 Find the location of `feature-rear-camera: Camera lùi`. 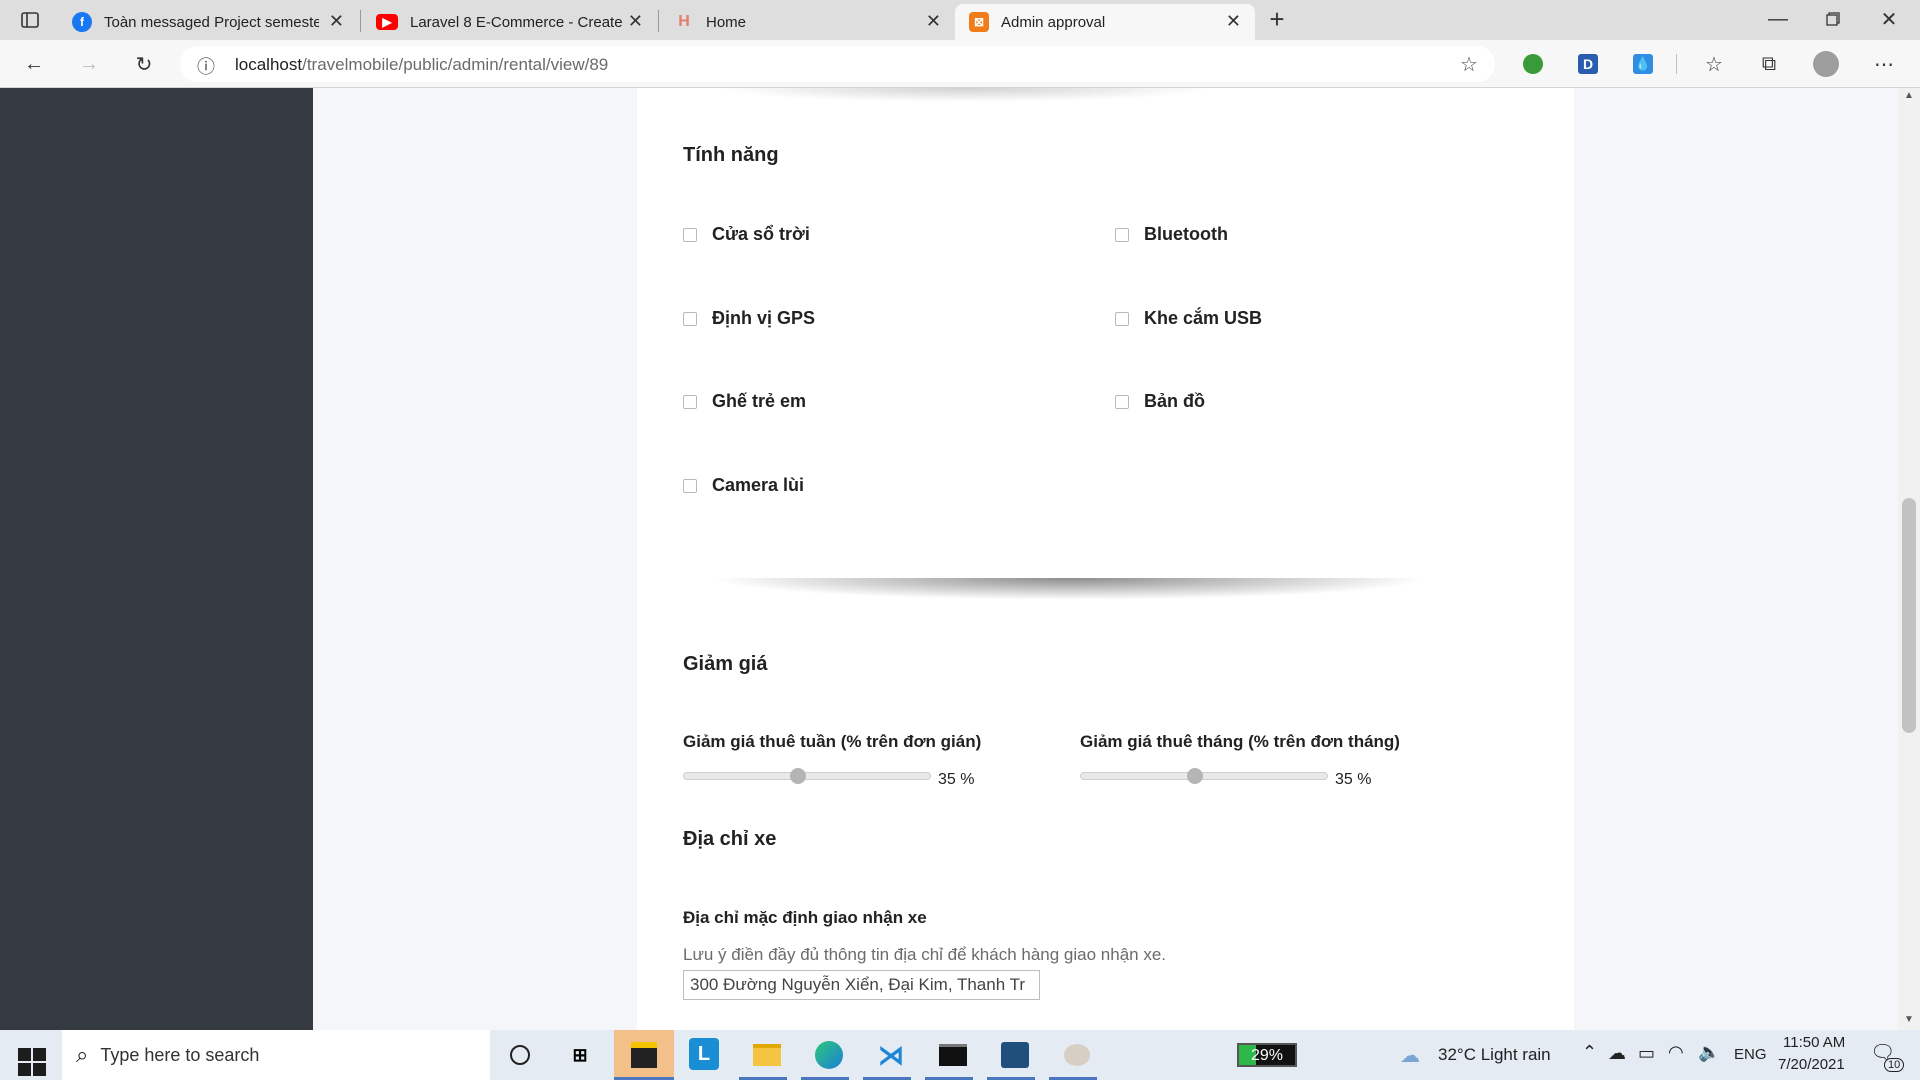

feature-rear-camera: Camera lùi is located at coordinates (743, 485).